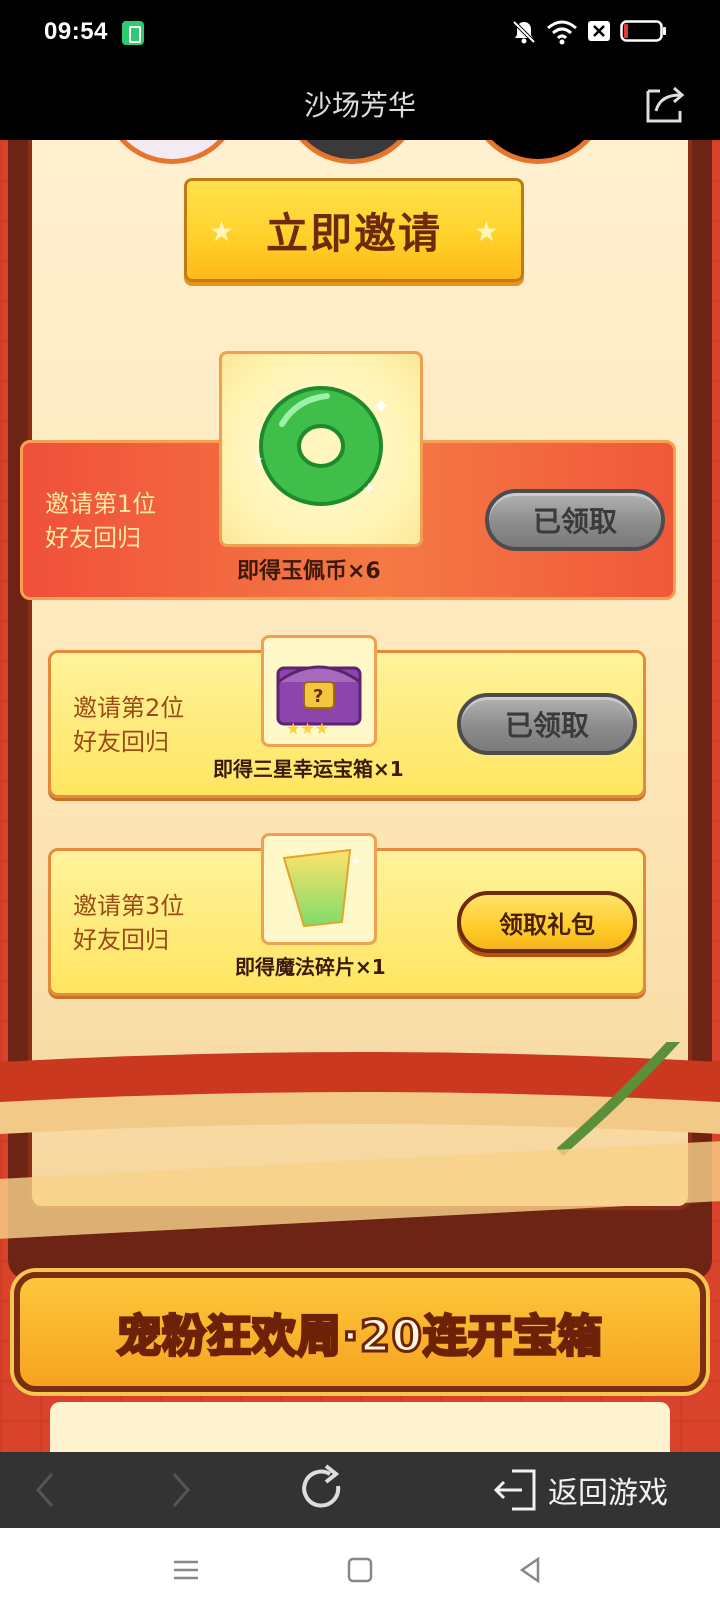  Describe the element at coordinates (309, 571) in the screenshot. I see `reward-item-label: 即得玉佩币×6` at that location.